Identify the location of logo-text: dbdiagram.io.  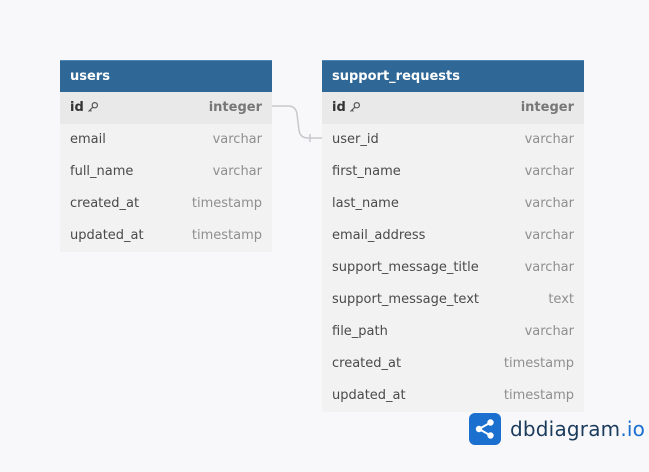
(577, 429).